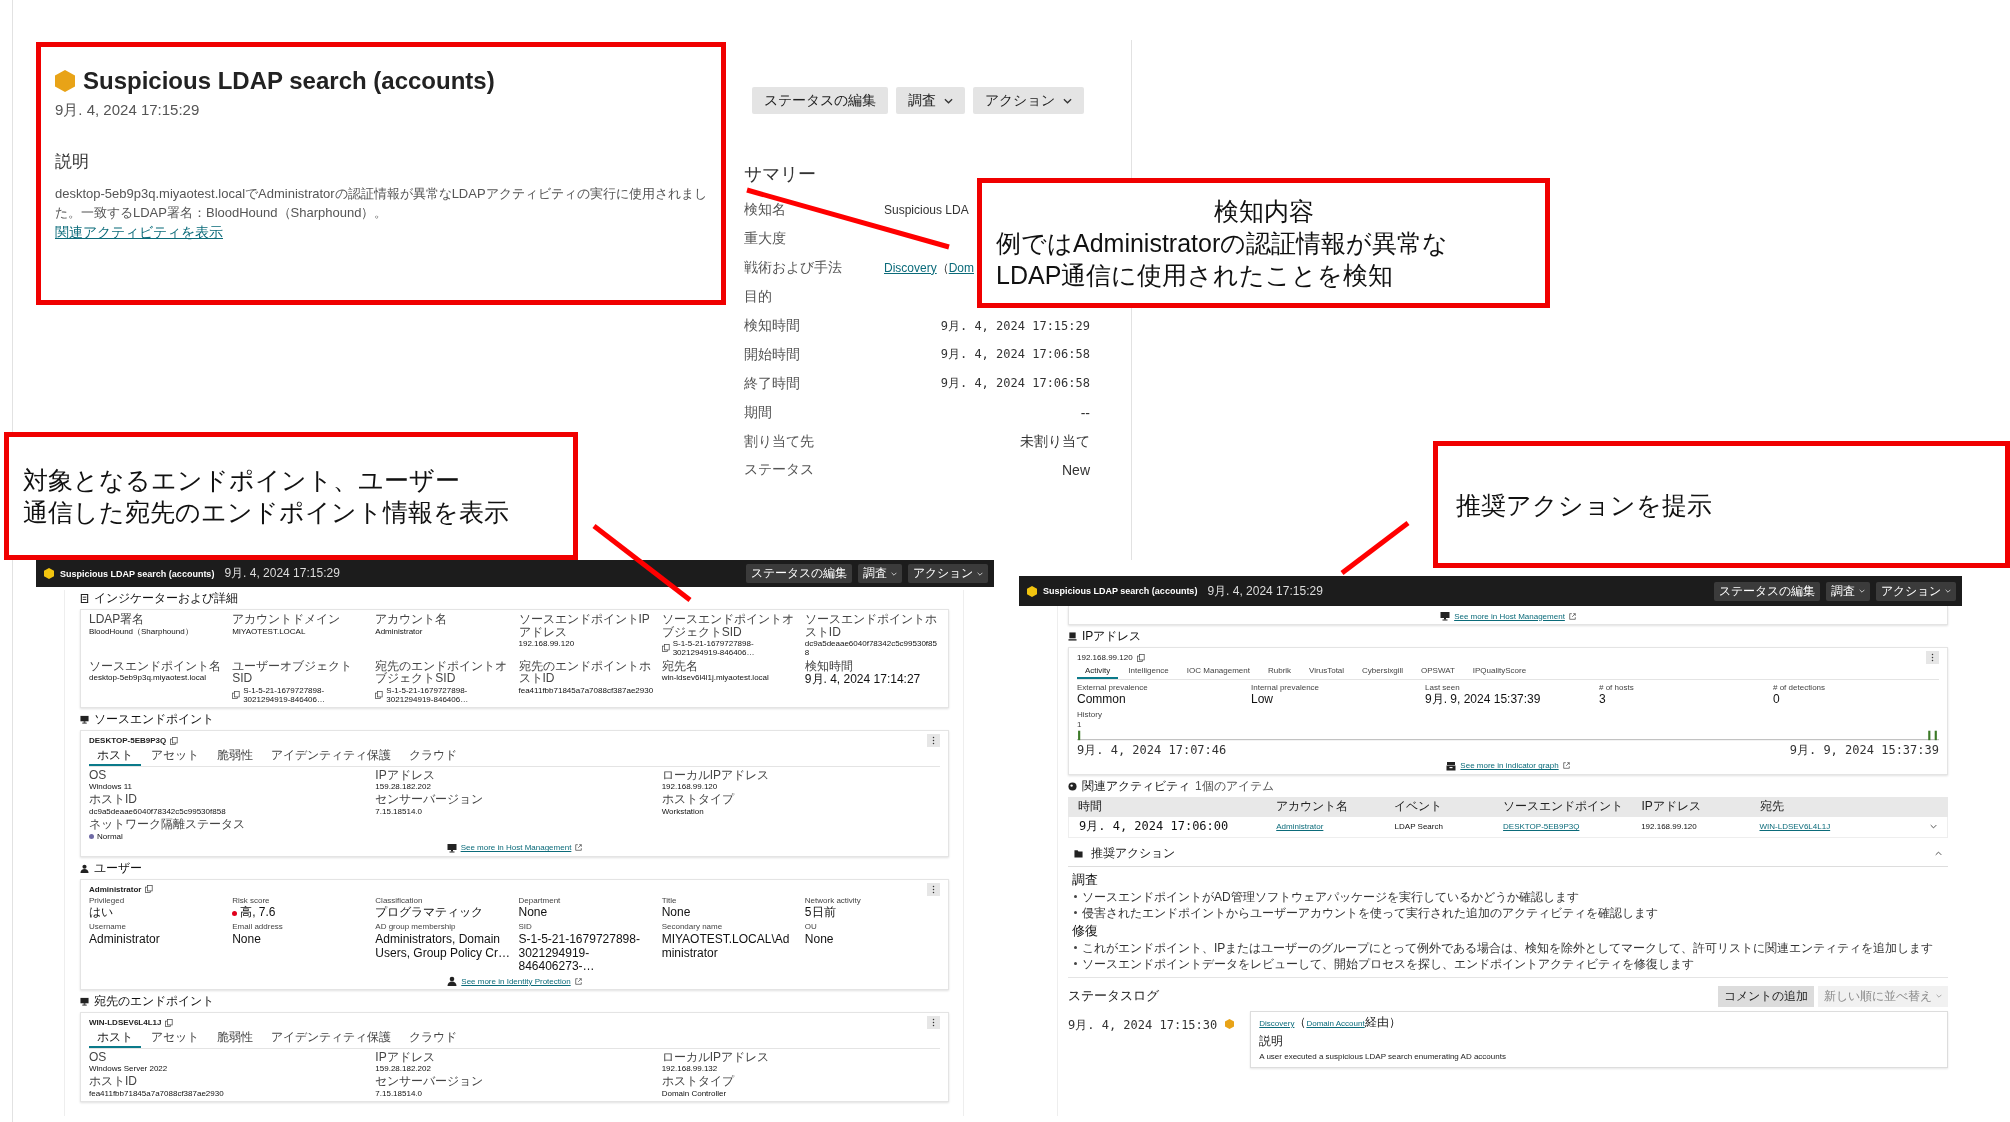  What do you see at coordinates (942, 267) in the screenshot?
I see `punctuation: （` at bounding box center [942, 267].